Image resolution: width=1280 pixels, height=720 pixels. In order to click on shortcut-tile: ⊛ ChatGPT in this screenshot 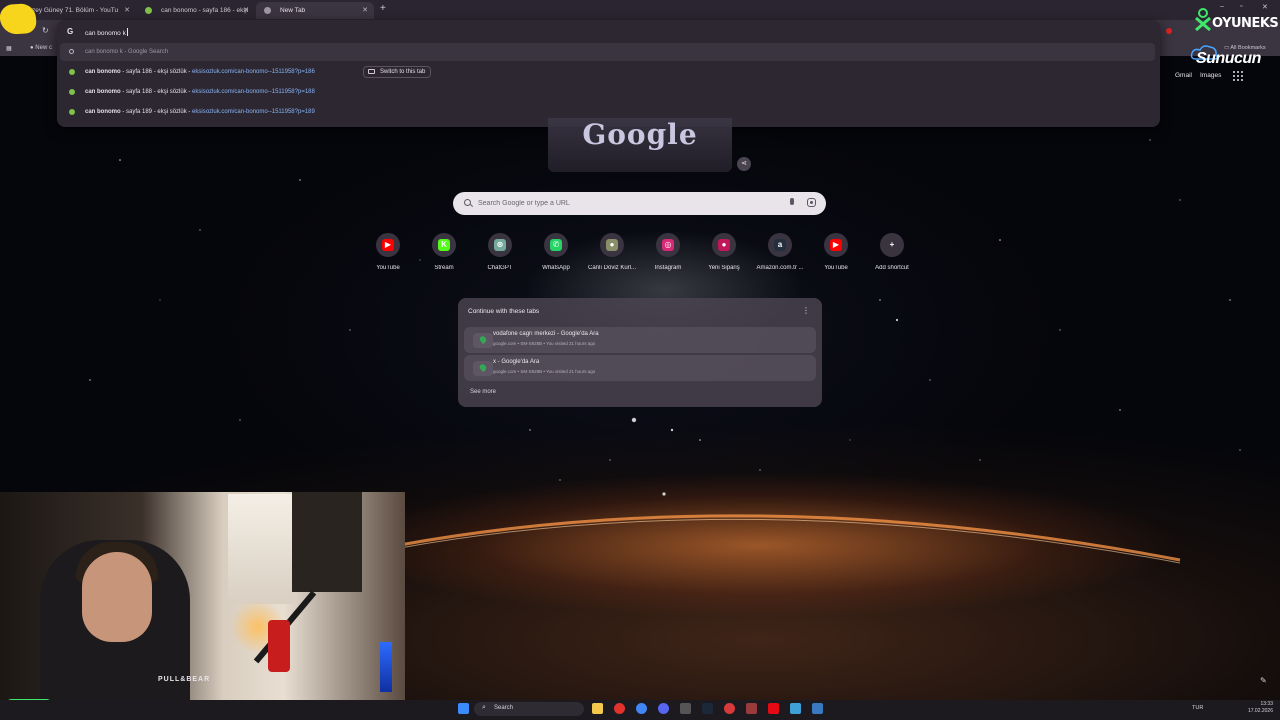, I will do `click(500, 254)`.